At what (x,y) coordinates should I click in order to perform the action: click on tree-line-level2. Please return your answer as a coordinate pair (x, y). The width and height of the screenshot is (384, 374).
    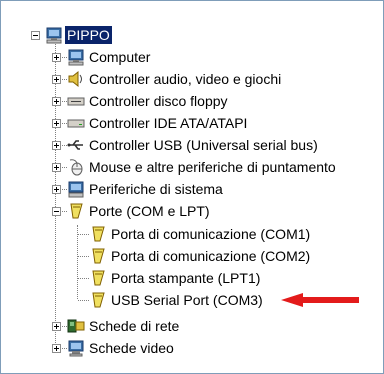
    Looking at the image, I should click on (77, 262).